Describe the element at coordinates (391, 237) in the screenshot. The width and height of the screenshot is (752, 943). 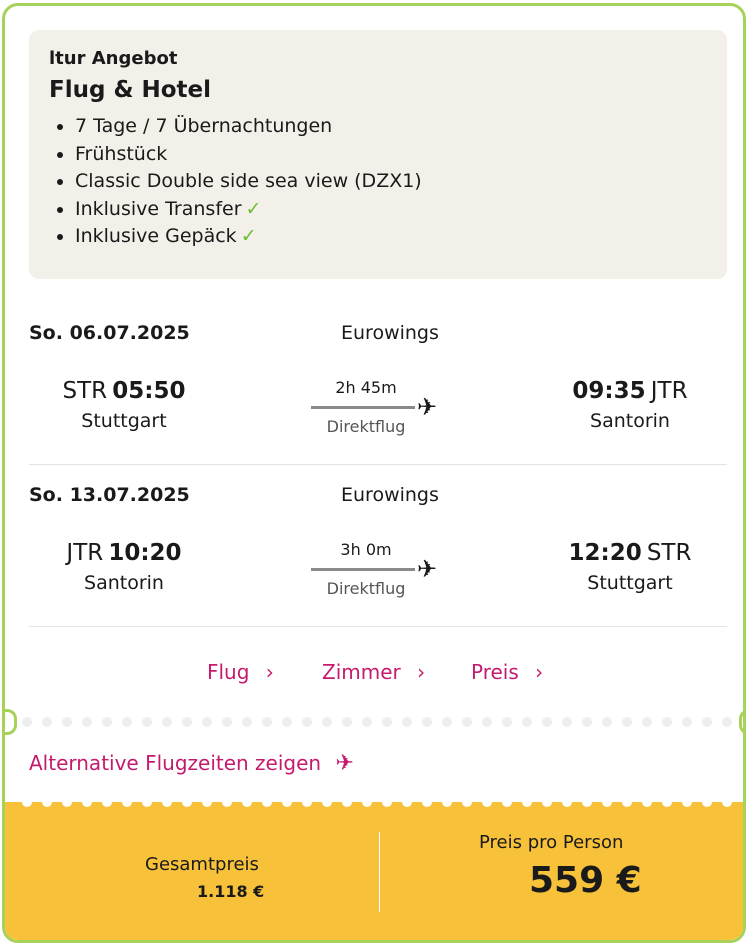
I see `feature-item: Inklusive Gepäck✓` at that location.